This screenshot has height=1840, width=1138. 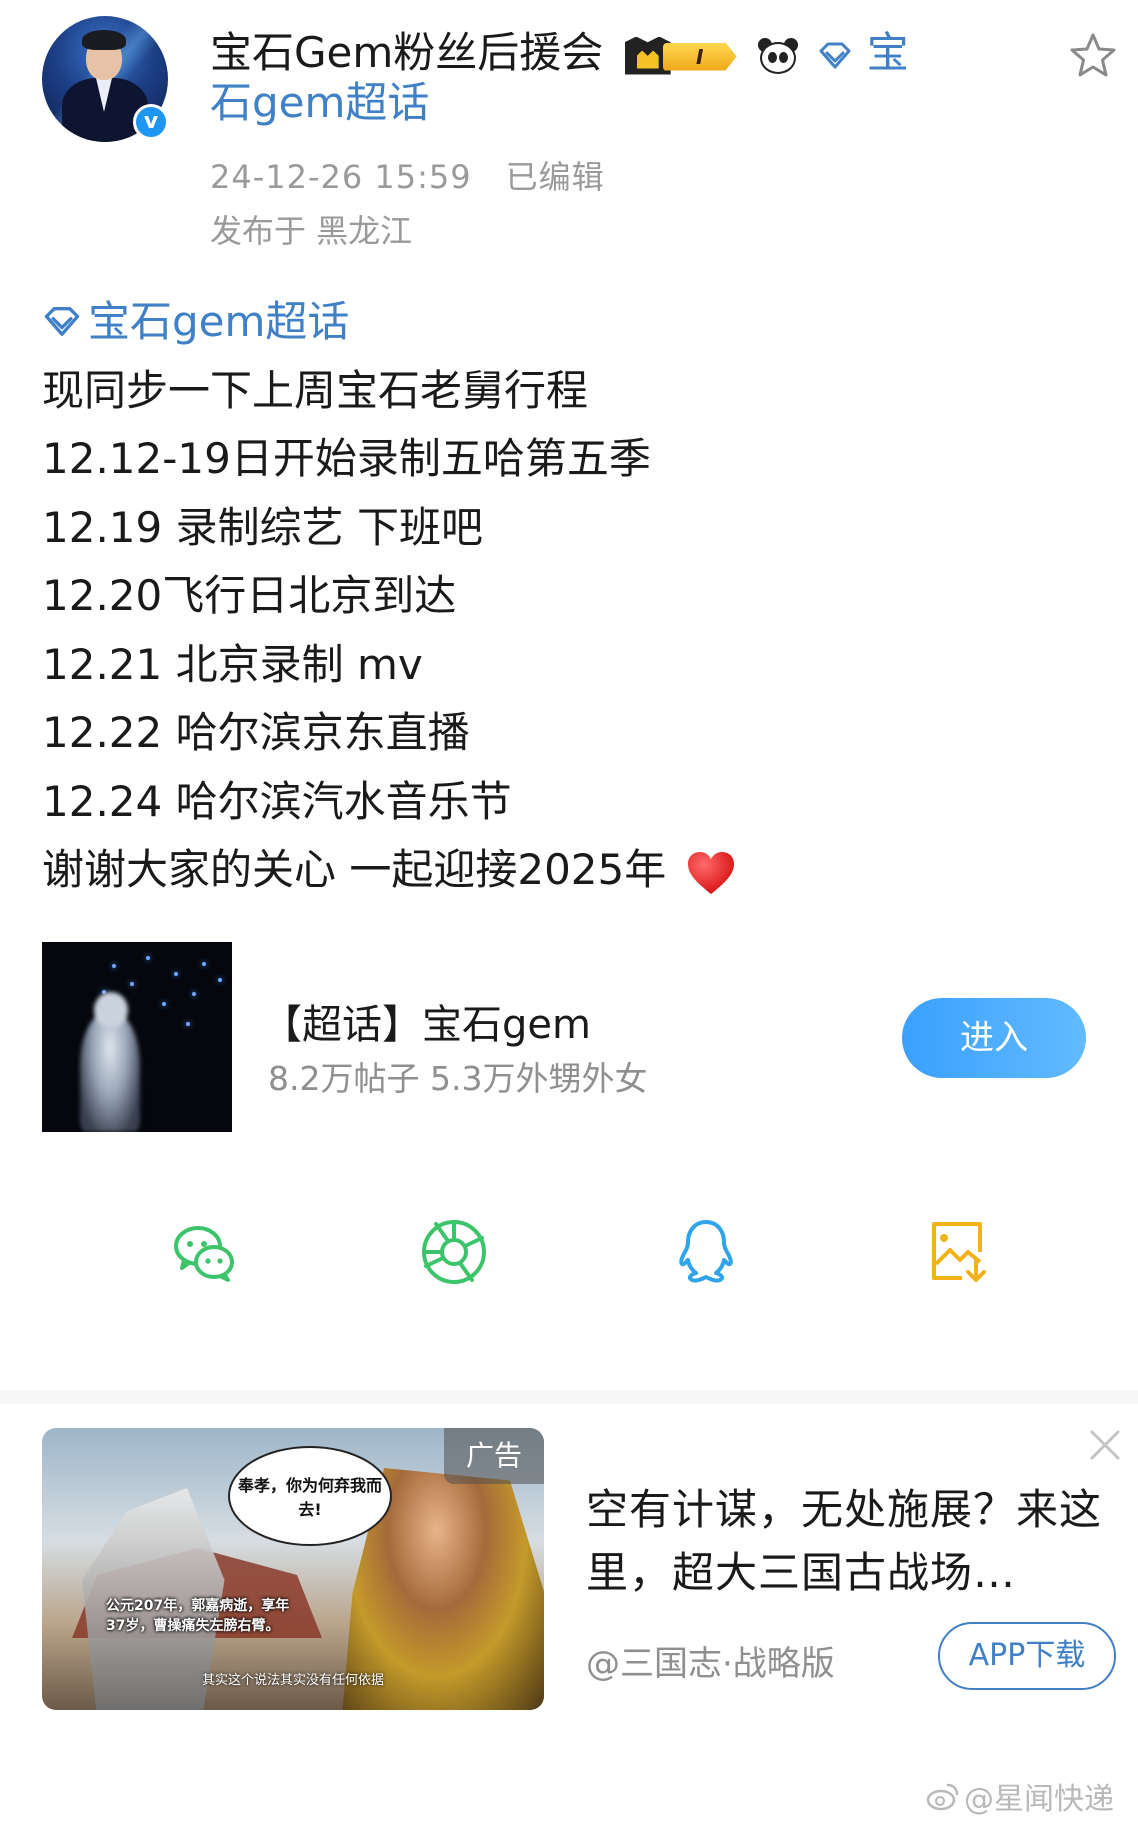 What do you see at coordinates (458, 1078) in the screenshot?
I see `topic-card-stats: 8.2万帖子 5.3万外甥外女` at bounding box center [458, 1078].